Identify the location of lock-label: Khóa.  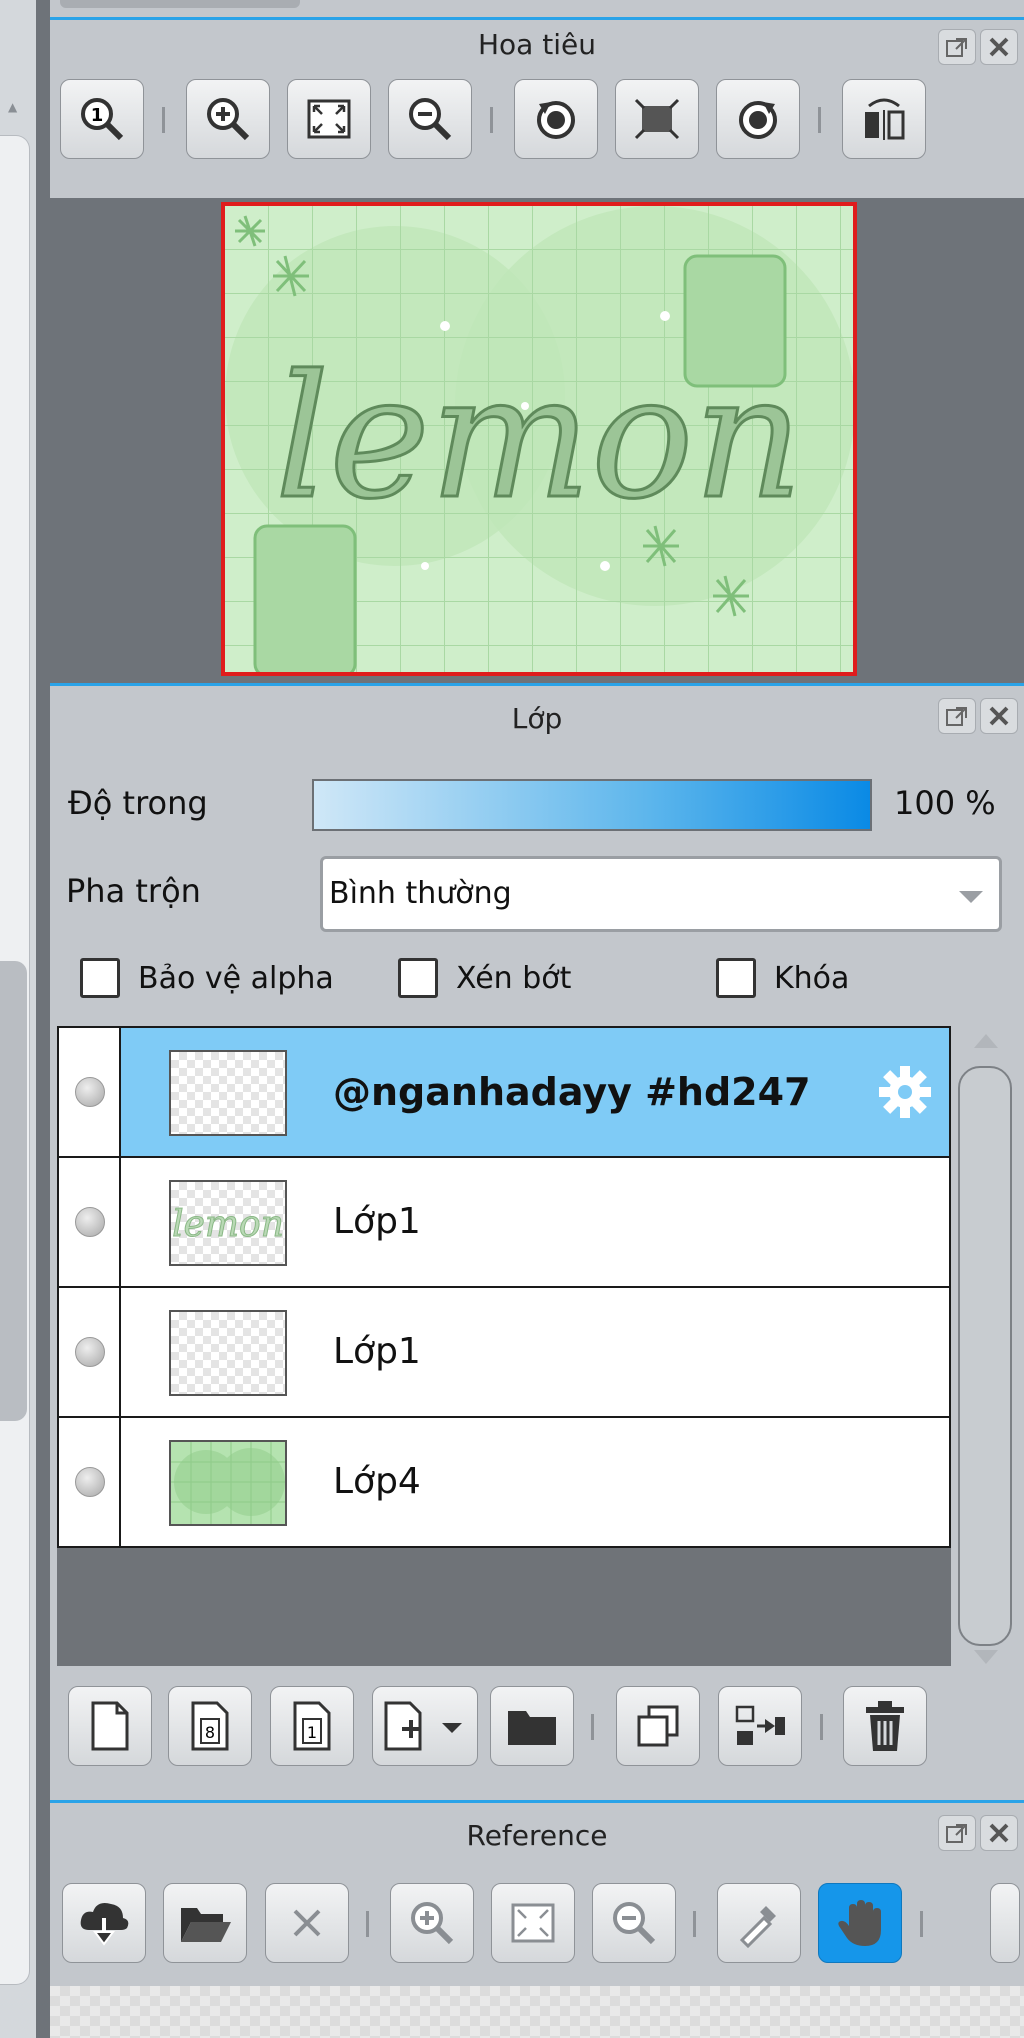
(812, 978).